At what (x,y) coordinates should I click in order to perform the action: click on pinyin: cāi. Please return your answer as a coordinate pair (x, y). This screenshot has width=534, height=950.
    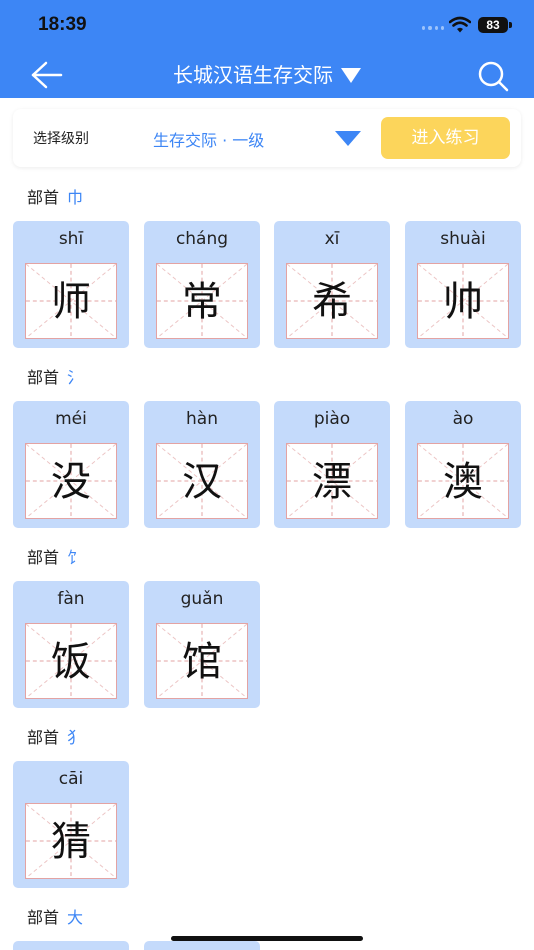
    Looking at the image, I should click on (71, 779).